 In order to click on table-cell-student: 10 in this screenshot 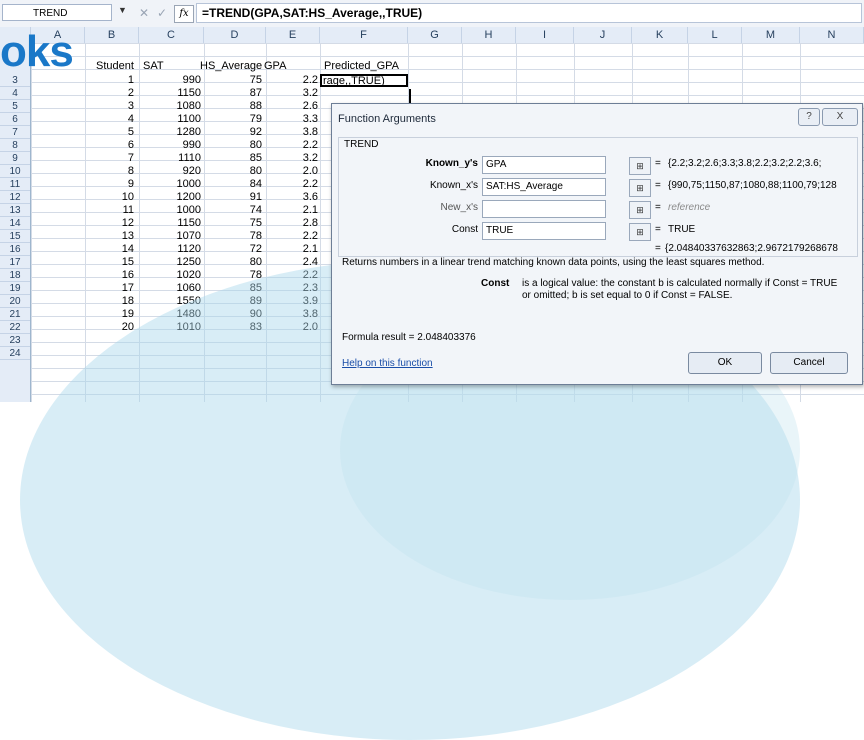, I will do `click(105, 197)`.